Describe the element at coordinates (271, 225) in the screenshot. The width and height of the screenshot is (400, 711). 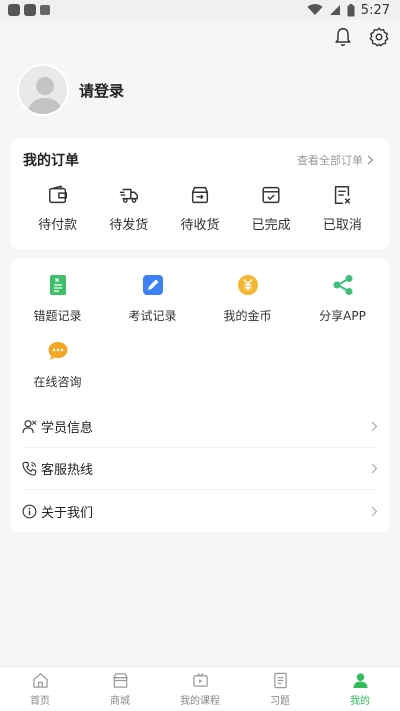
I see `order-label: 已完成` at that location.